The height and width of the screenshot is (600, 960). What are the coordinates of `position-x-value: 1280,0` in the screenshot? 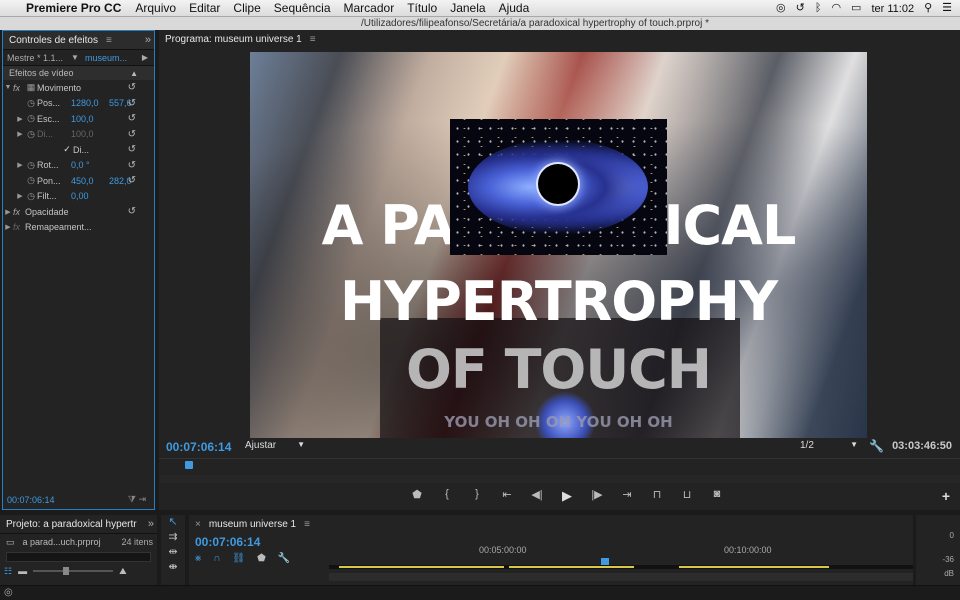 It's located at (85, 103).